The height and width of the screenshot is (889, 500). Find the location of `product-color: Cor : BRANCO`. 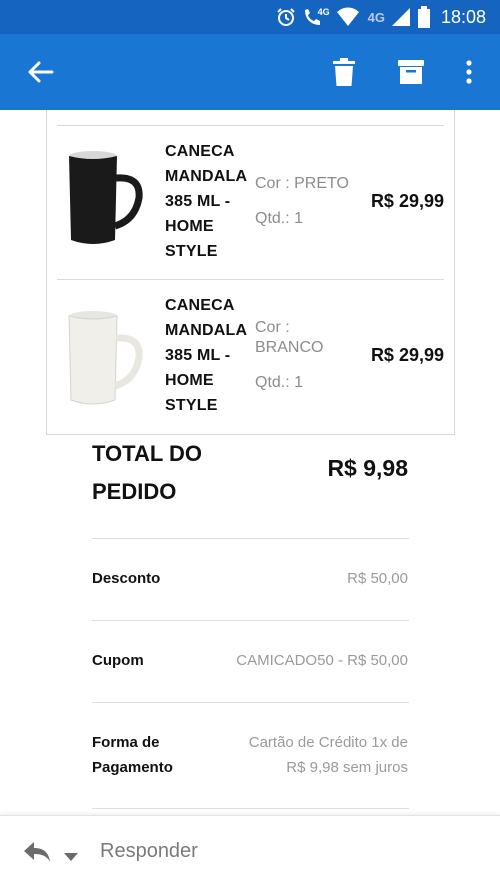

product-color: Cor : BRANCO is located at coordinates (289, 337).